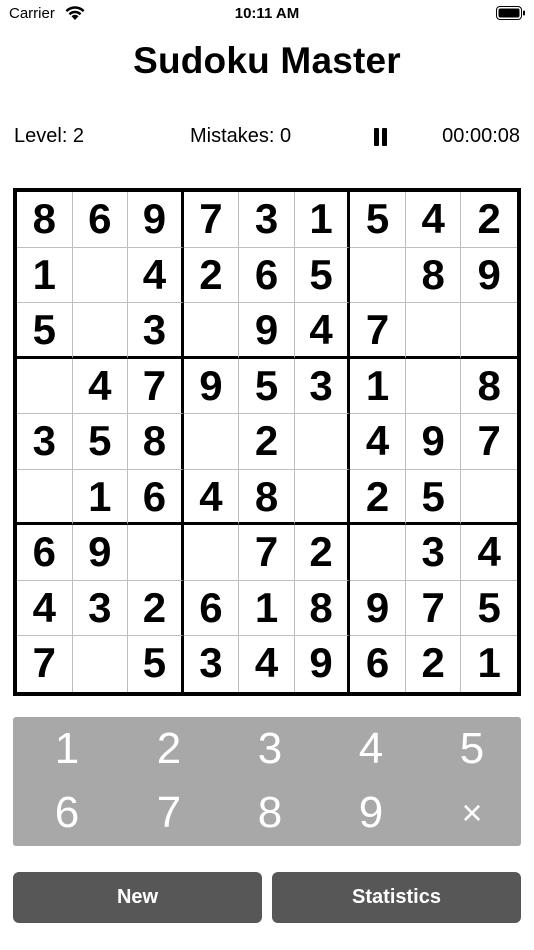 The image size is (534, 950). Describe the element at coordinates (472, 813) in the screenshot. I see `erase-key: ×` at that location.